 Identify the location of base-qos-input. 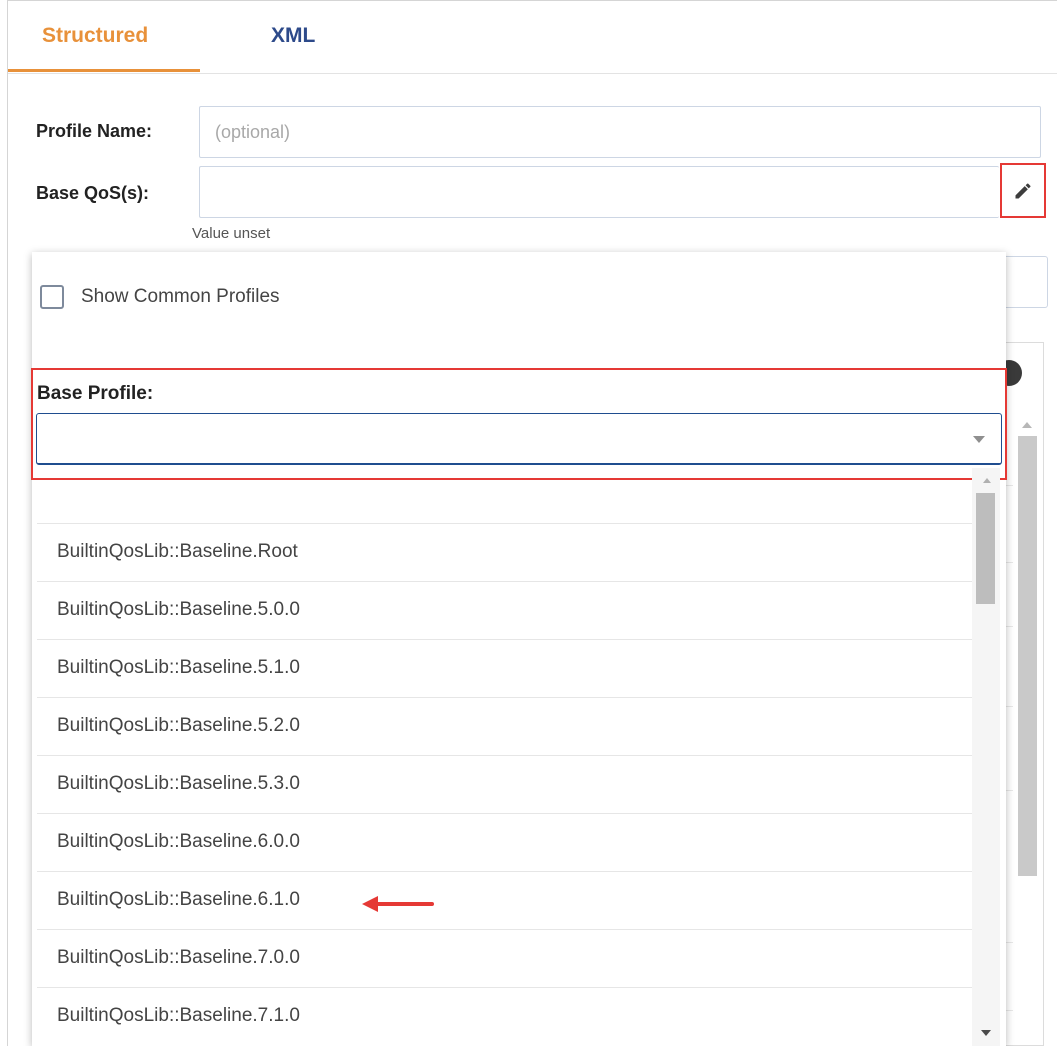
(599, 192).